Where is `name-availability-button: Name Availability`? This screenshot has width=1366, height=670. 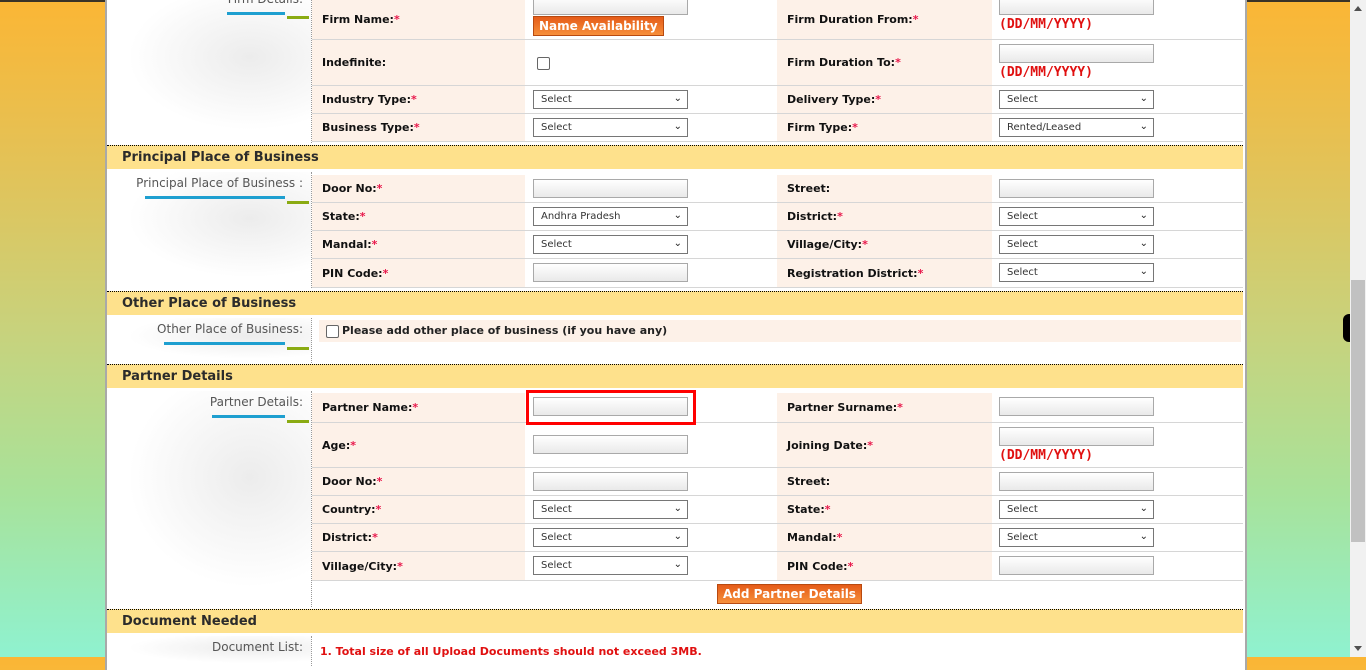 name-availability-button: Name Availability is located at coordinates (598, 26).